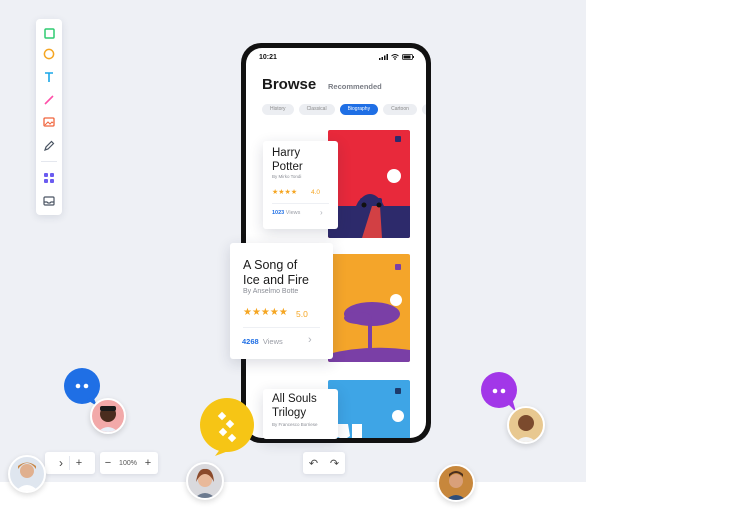  What do you see at coordinates (359, 109) in the screenshot?
I see `chip-biography: Biography` at bounding box center [359, 109].